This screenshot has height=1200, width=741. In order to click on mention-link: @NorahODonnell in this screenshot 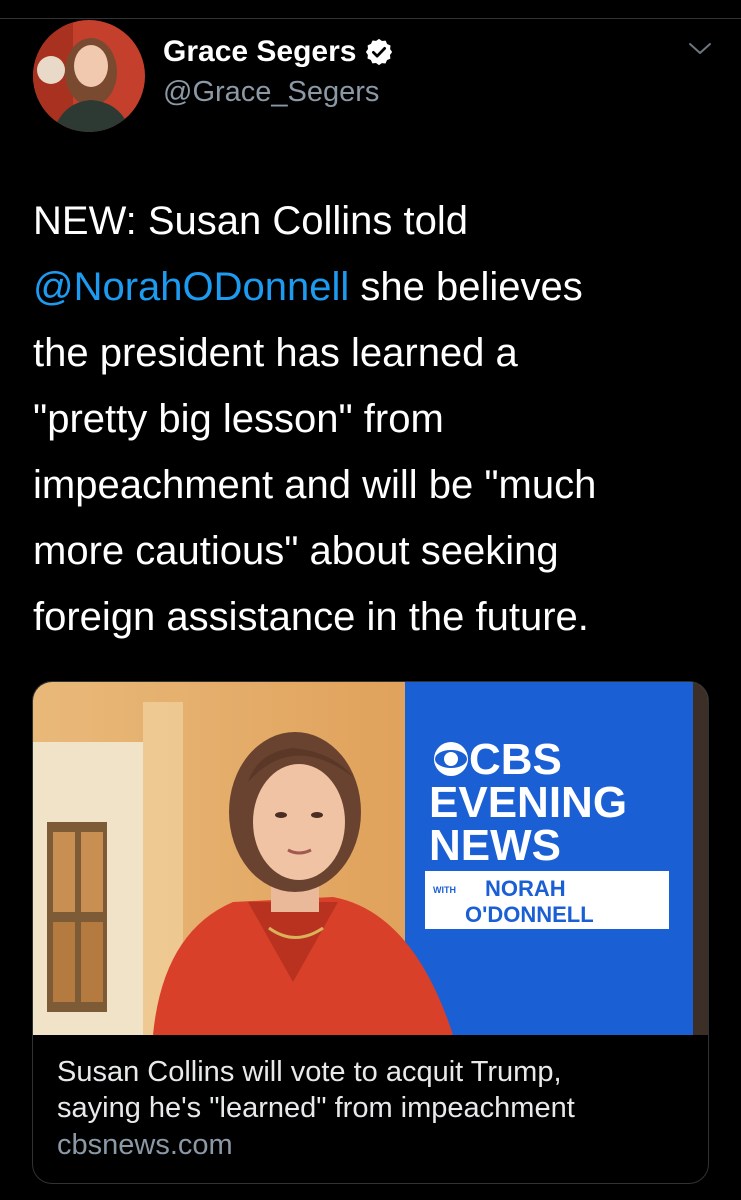, I will do `click(191, 287)`.